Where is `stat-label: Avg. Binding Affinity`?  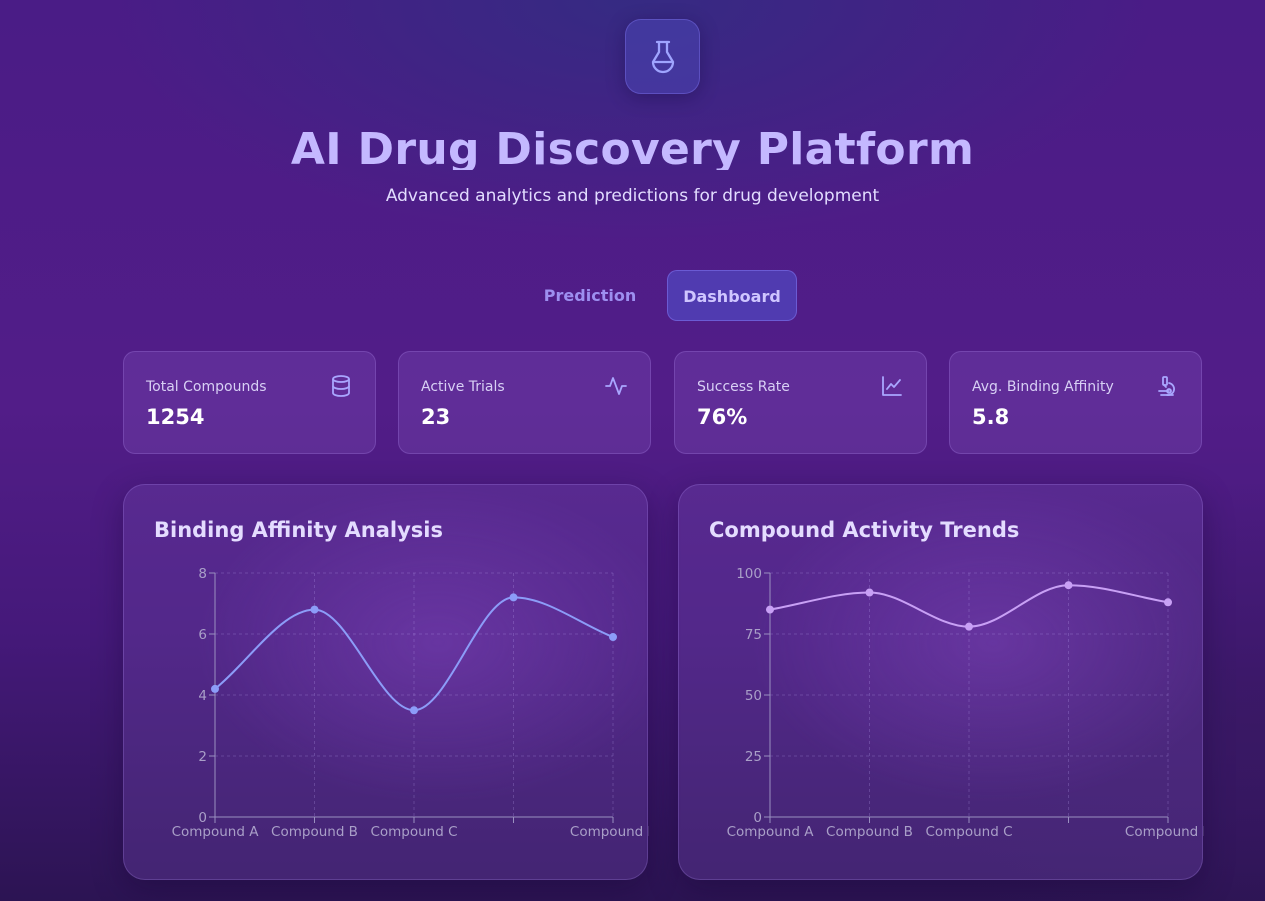
stat-label: Avg. Binding Affinity is located at coordinates (1043, 387).